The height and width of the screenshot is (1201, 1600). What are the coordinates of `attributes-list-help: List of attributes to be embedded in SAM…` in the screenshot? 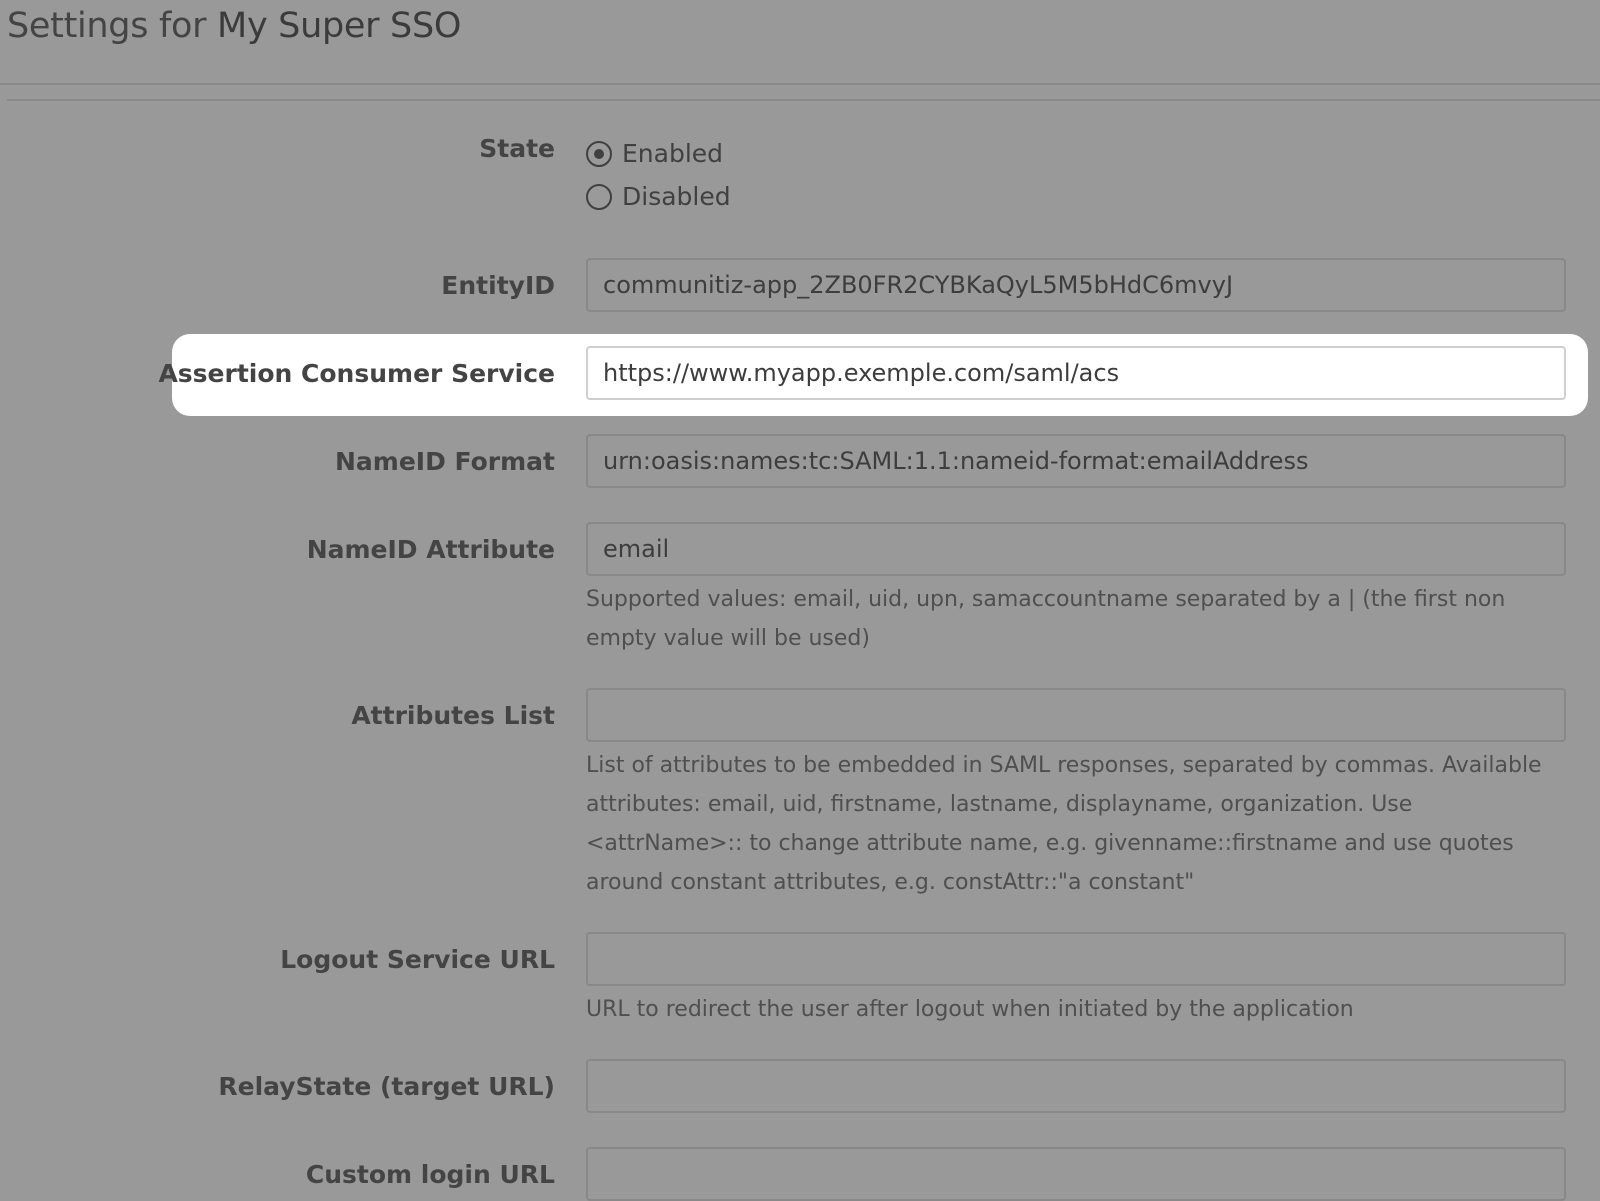 It's located at (1064, 824).